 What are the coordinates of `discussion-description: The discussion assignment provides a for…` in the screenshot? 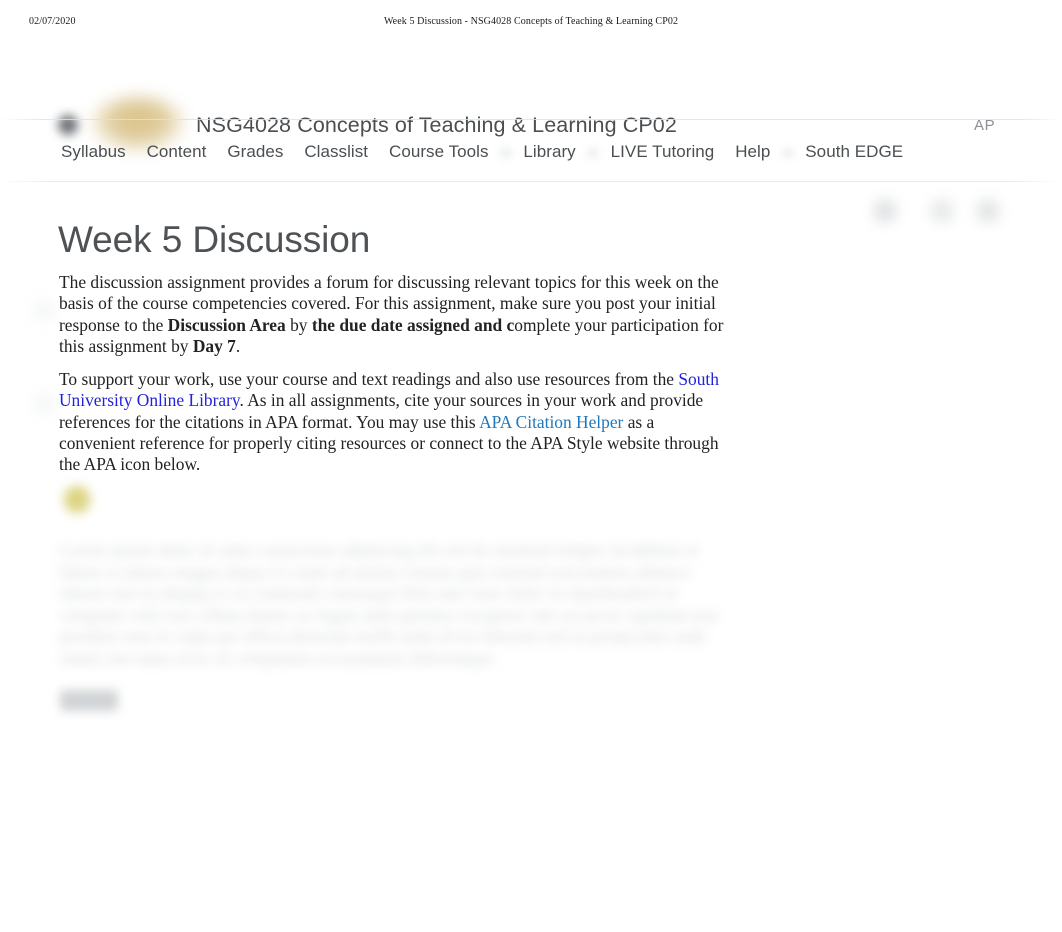 It's located at (393, 380).